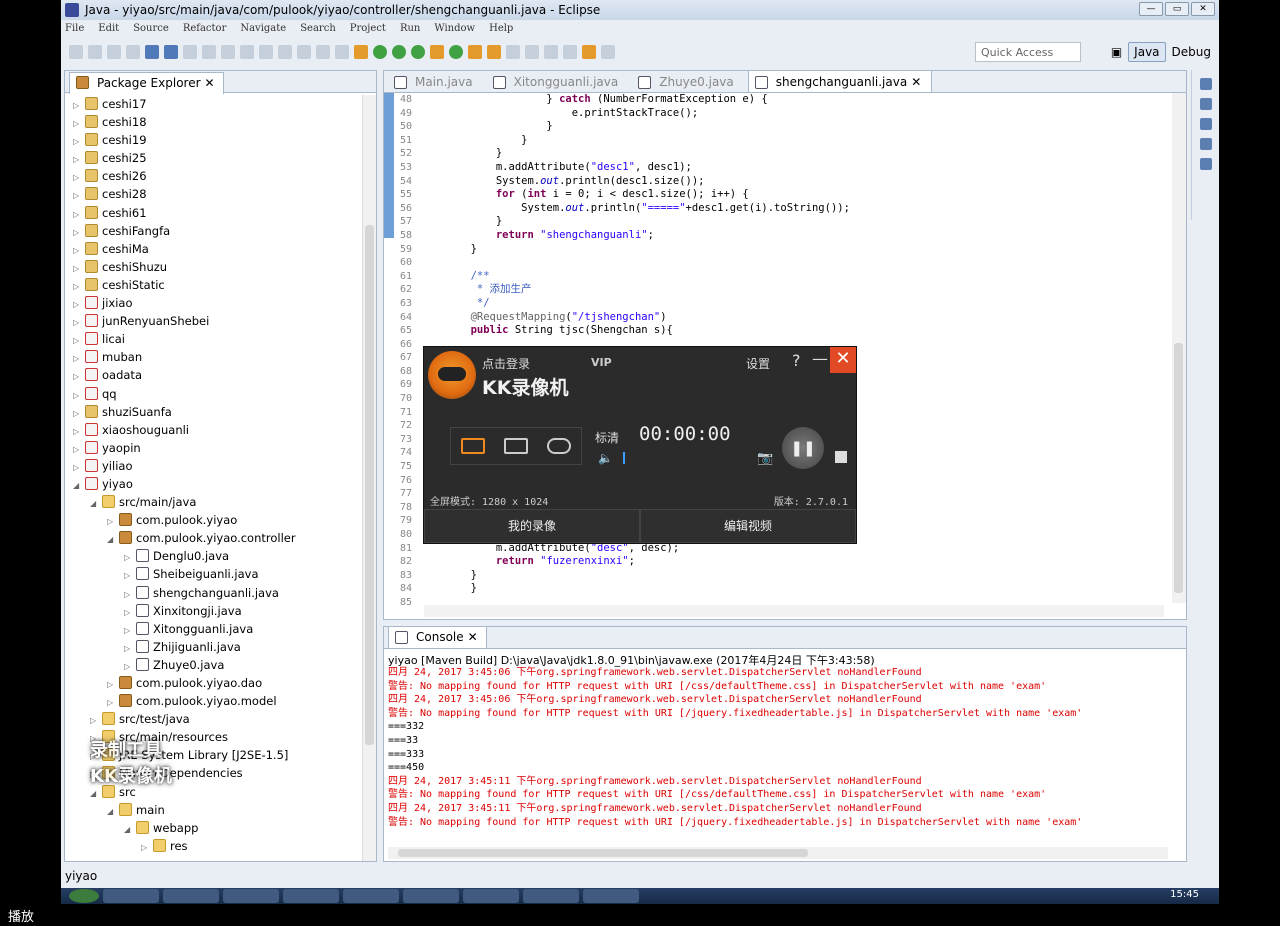 This screenshot has height=926, width=1280. What do you see at coordinates (532, 526) in the screenshot?
I see `kk-my-recordings-button: 我的录像` at bounding box center [532, 526].